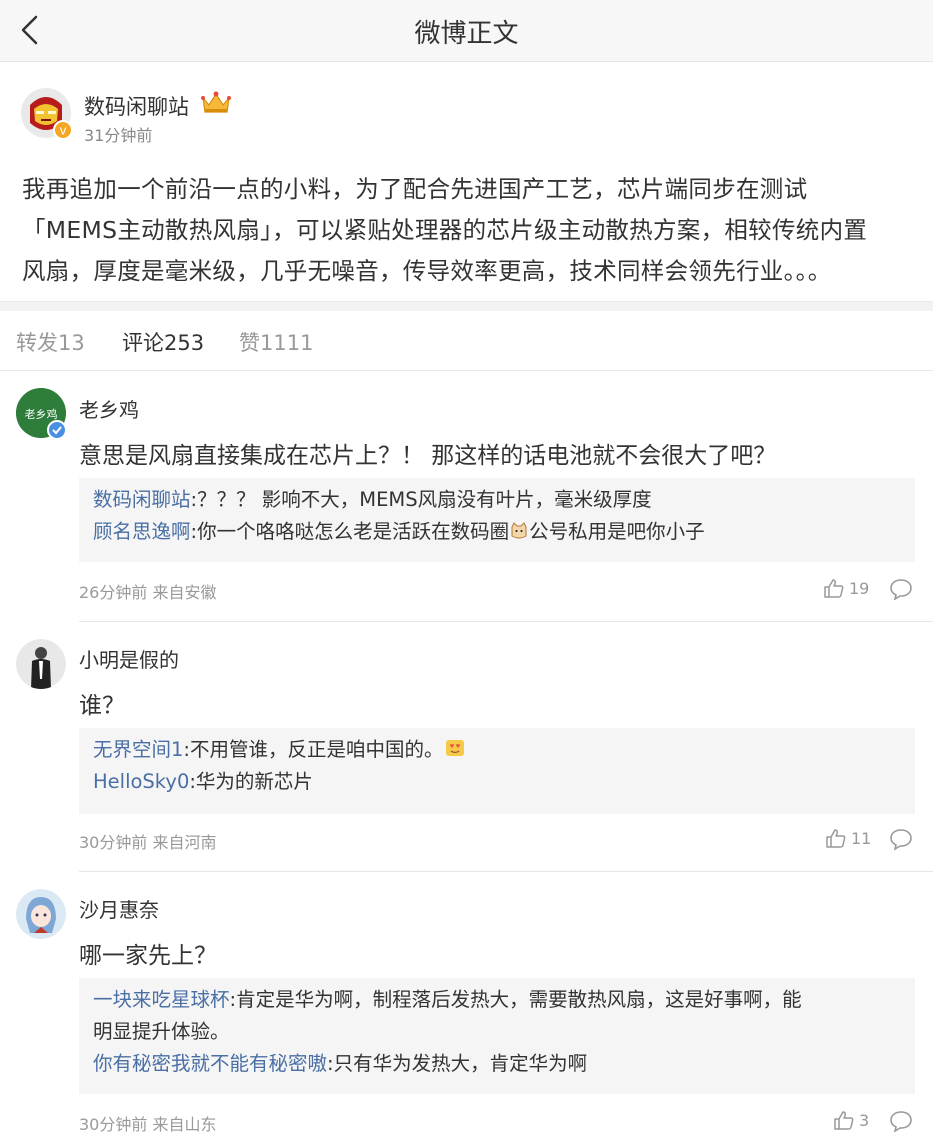 The height and width of the screenshot is (1148, 933). What do you see at coordinates (62, 131) in the screenshot?
I see `svg-text: v` at bounding box center [62, 131].